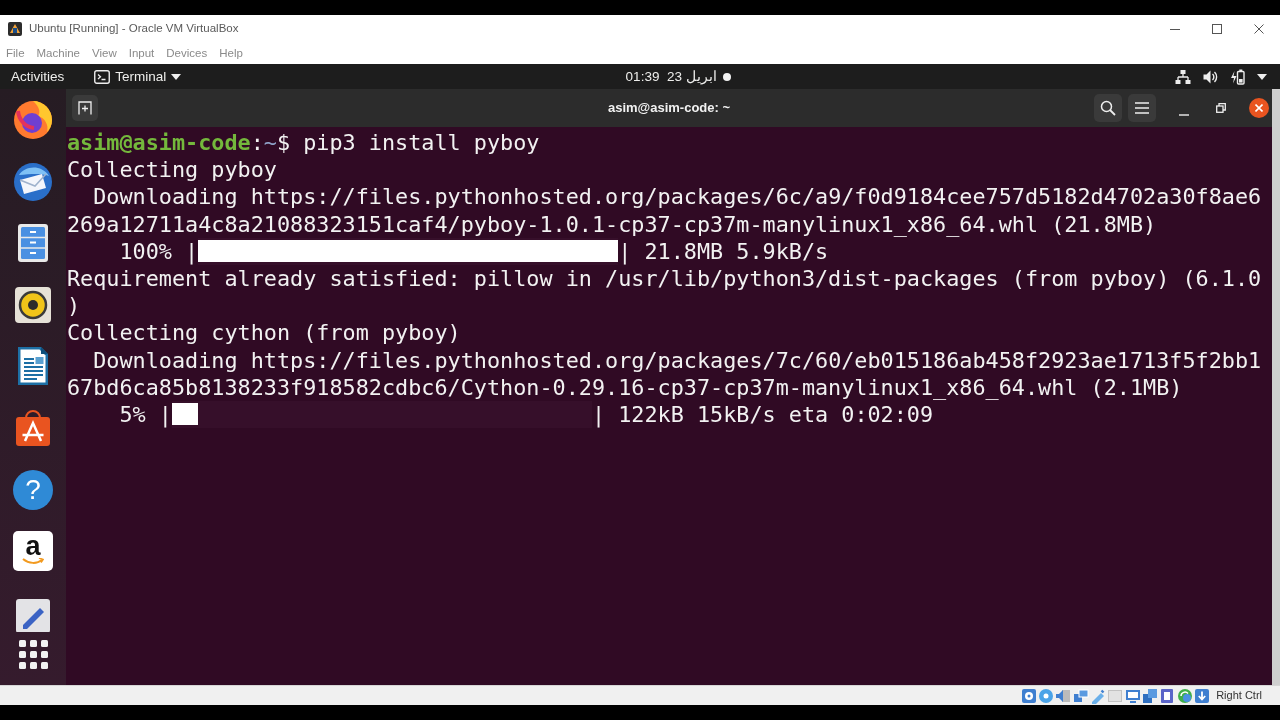  I want to click on menu-icon, so click(1142, 108).